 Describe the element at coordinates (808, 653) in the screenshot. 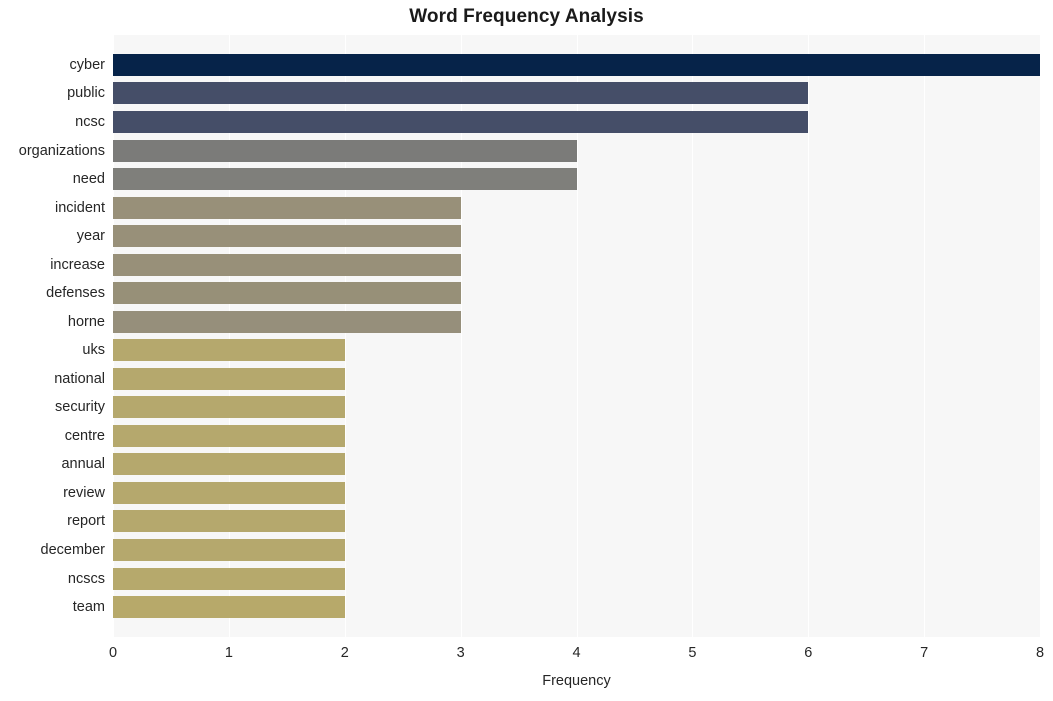

I see `x-tick-label-6: 6` at that location.